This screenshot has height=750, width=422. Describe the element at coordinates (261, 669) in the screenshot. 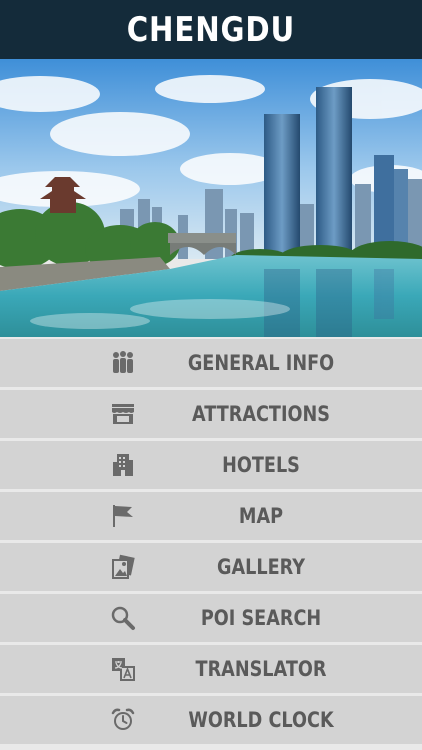

I see `menu-item-label: TRANSLATOR` at that location.